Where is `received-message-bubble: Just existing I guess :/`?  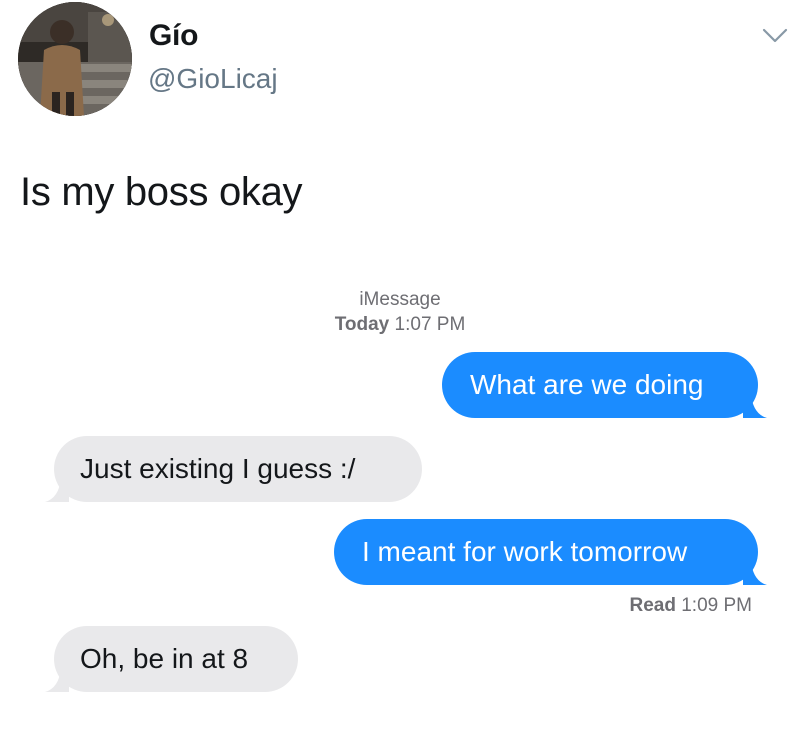 received-message-bubble: Just existing I guess :/ is located at coordinates (233, 469).